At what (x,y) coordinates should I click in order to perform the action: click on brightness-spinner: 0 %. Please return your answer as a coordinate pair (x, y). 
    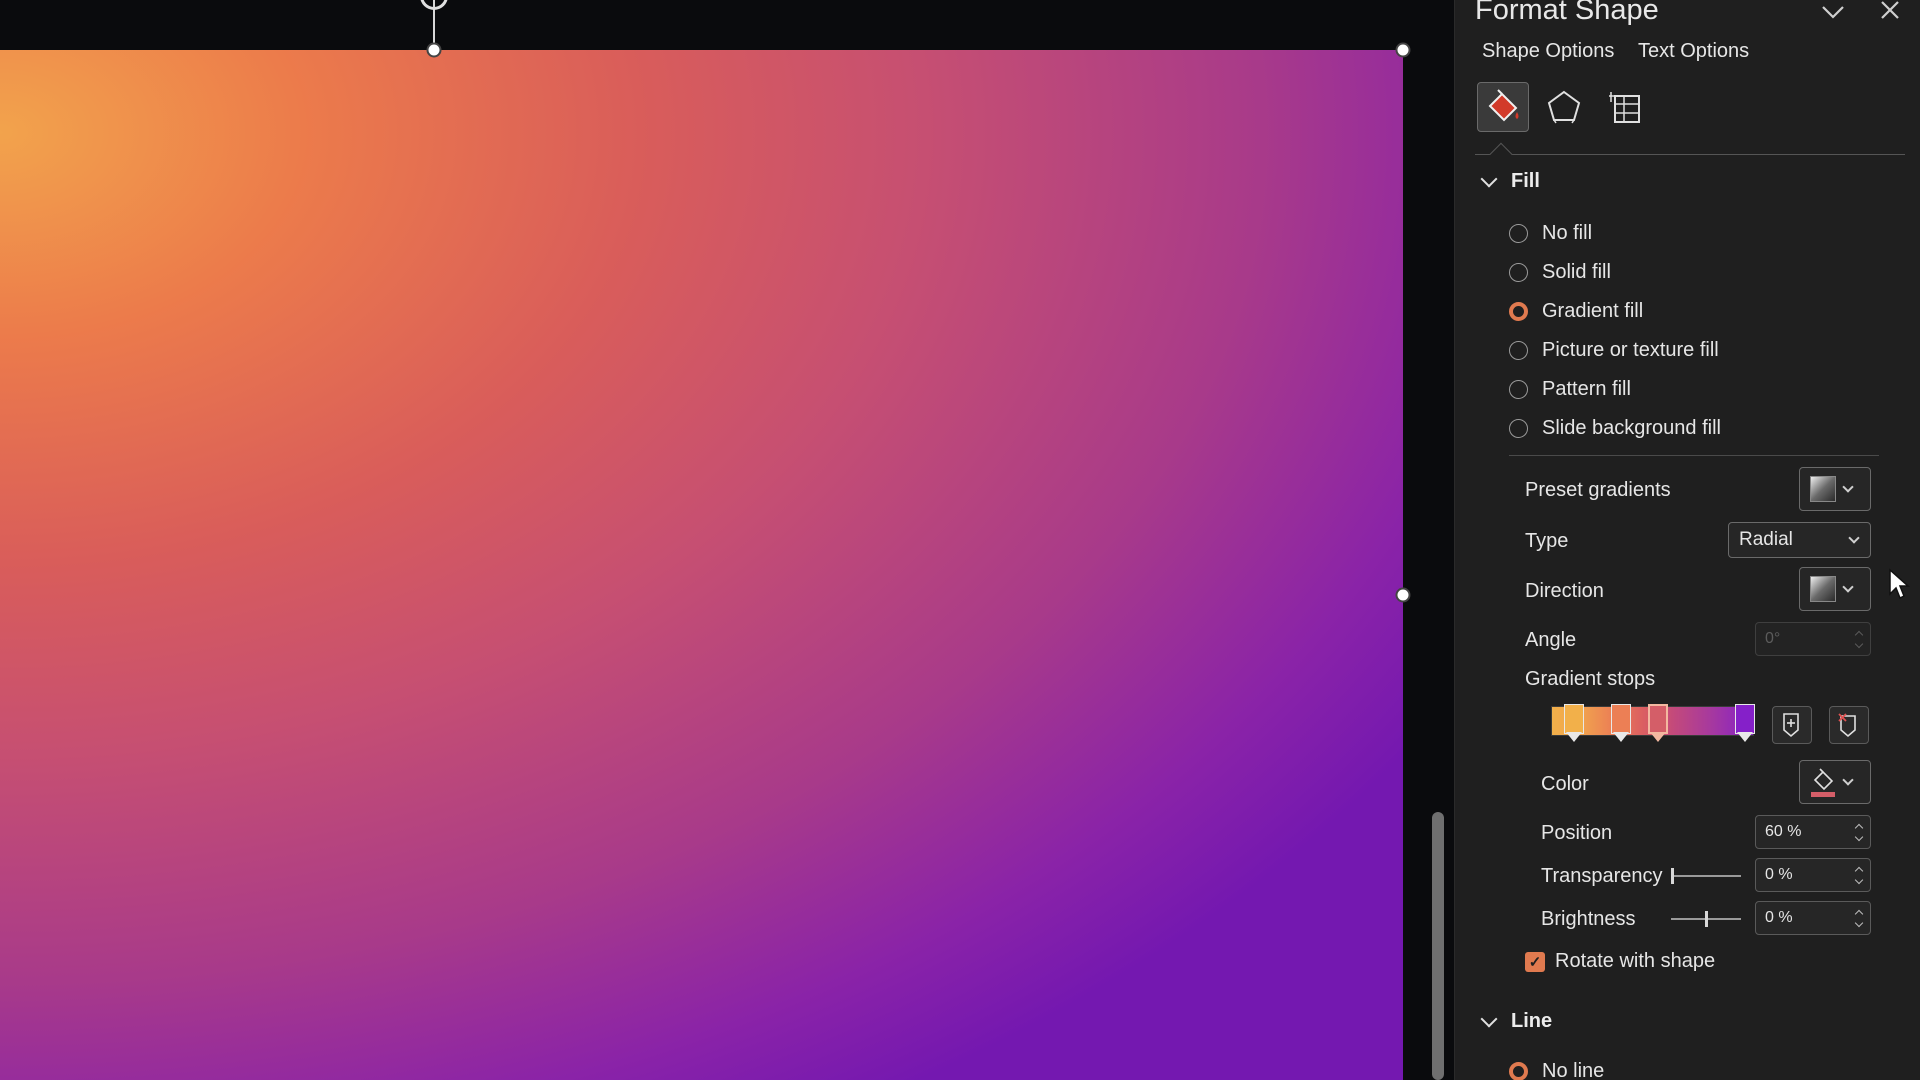
    Looking at the image, I should click on (1813, 918).